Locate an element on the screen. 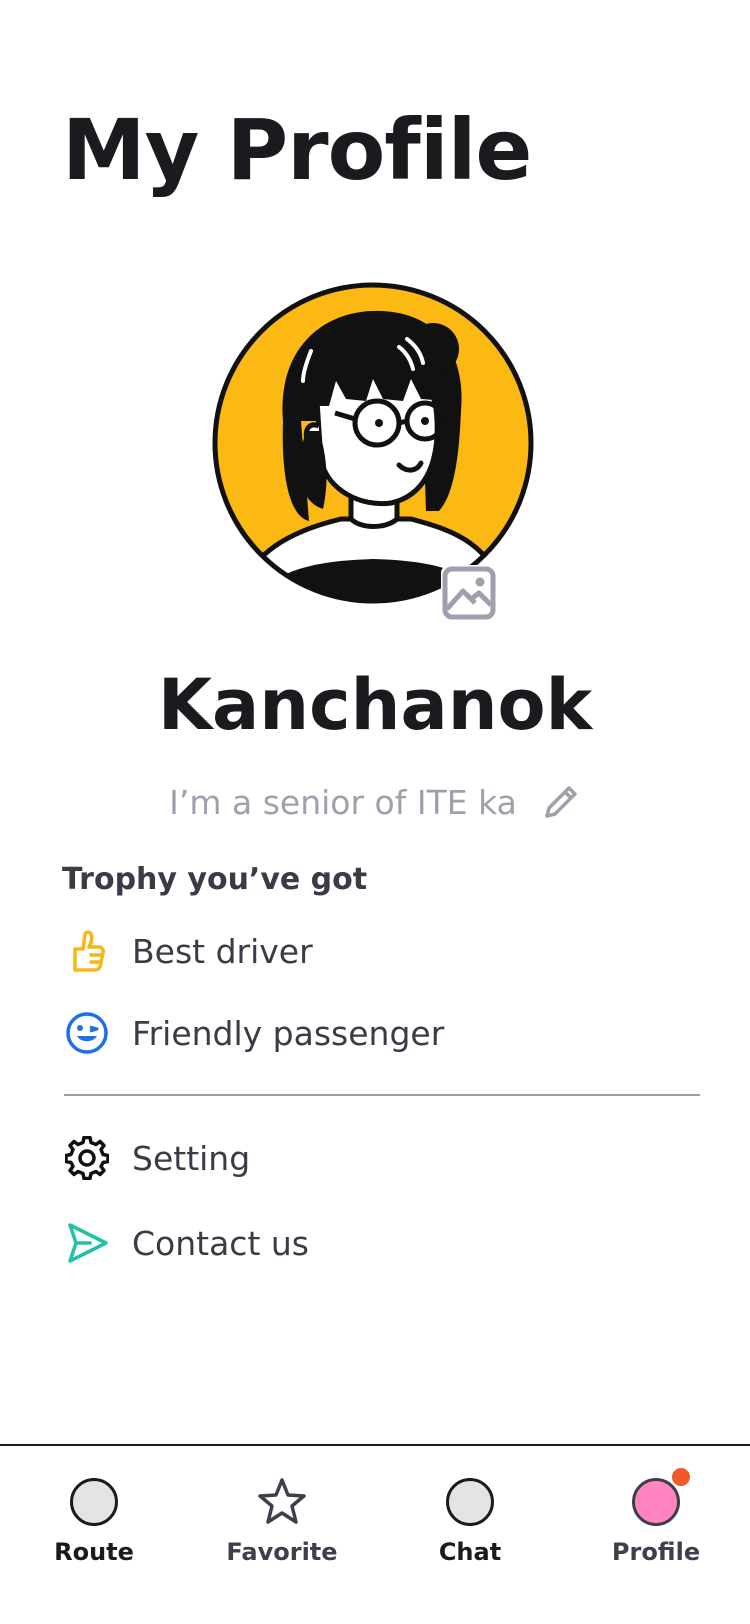  wink-face-icon is located at coordinates (87, 1033).